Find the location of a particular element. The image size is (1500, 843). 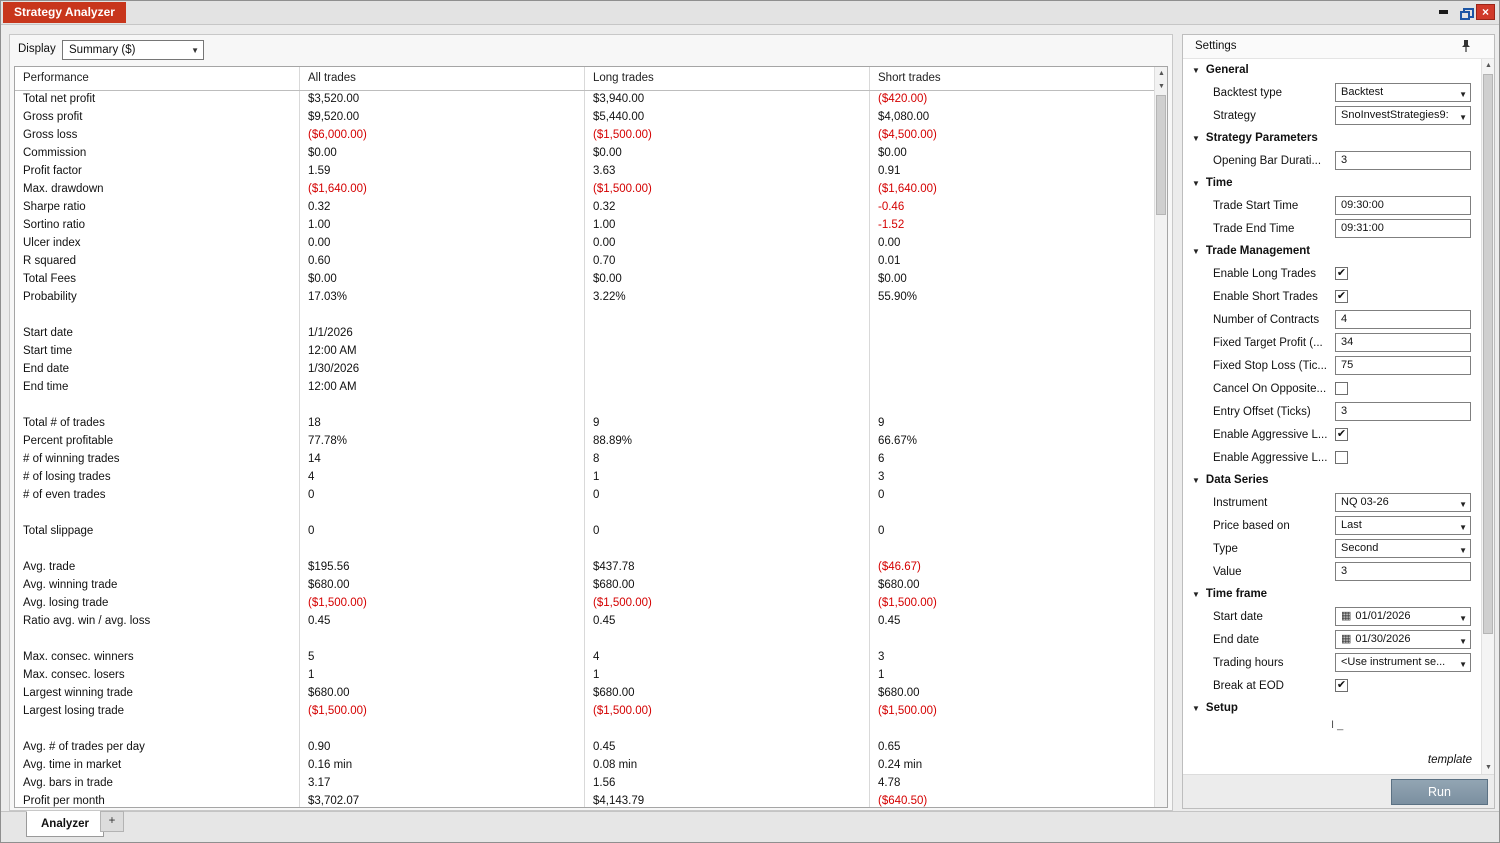

settings-scroll-up-icon: ▲ is located at coordinates (1488, 65).